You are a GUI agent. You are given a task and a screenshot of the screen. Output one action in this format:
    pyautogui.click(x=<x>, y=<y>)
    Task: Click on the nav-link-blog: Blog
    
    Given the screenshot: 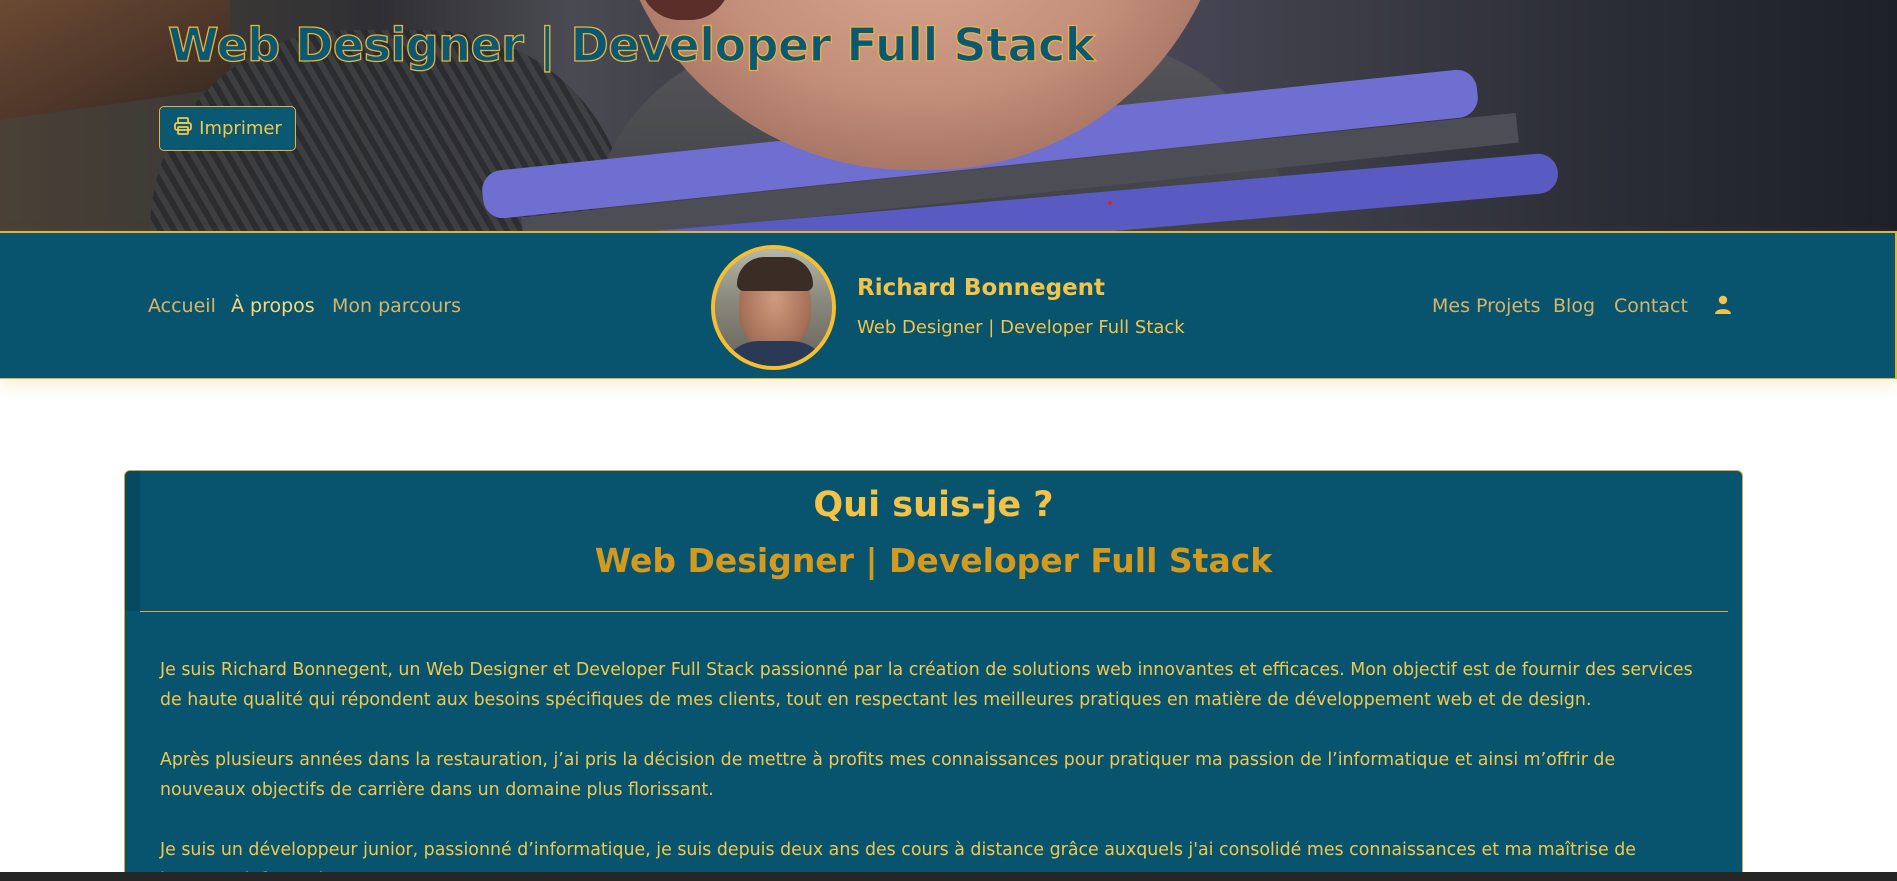 What is the action you would take?
    pyautogui.click(x=1574, y=306)
    